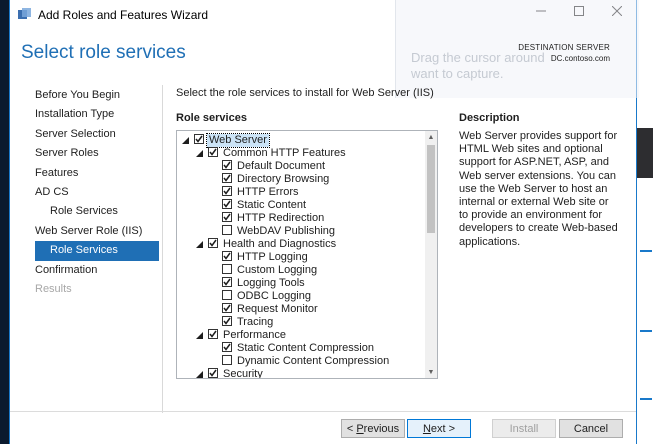 The width and height of the screenshot is (653, 444). Describe the element at coordinates (162, 249) in the screenshot. I see `nav-divider` at that location.